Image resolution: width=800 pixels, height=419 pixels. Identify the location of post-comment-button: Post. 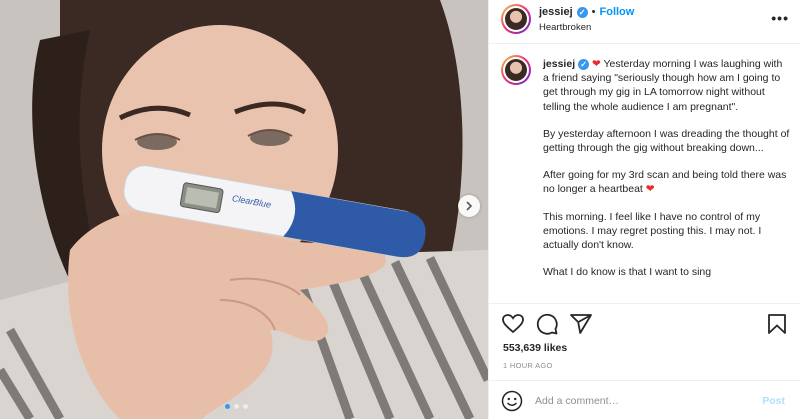
(773, 401).